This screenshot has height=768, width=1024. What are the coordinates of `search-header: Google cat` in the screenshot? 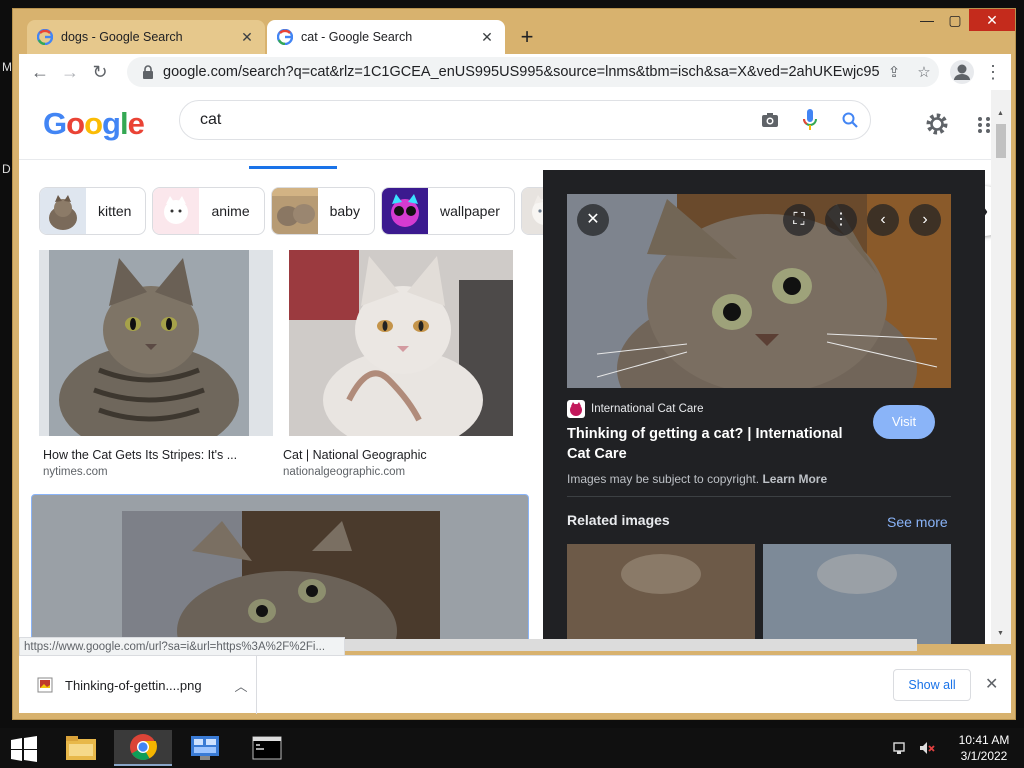 It's located at (505, 125).